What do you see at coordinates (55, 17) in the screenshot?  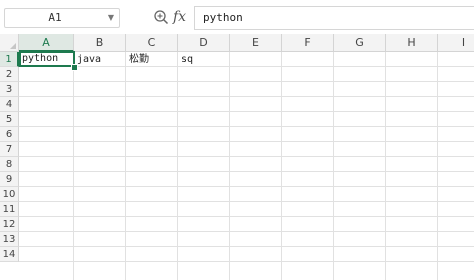 I see `name-box-value: A1` at bounding box center [55, 17].